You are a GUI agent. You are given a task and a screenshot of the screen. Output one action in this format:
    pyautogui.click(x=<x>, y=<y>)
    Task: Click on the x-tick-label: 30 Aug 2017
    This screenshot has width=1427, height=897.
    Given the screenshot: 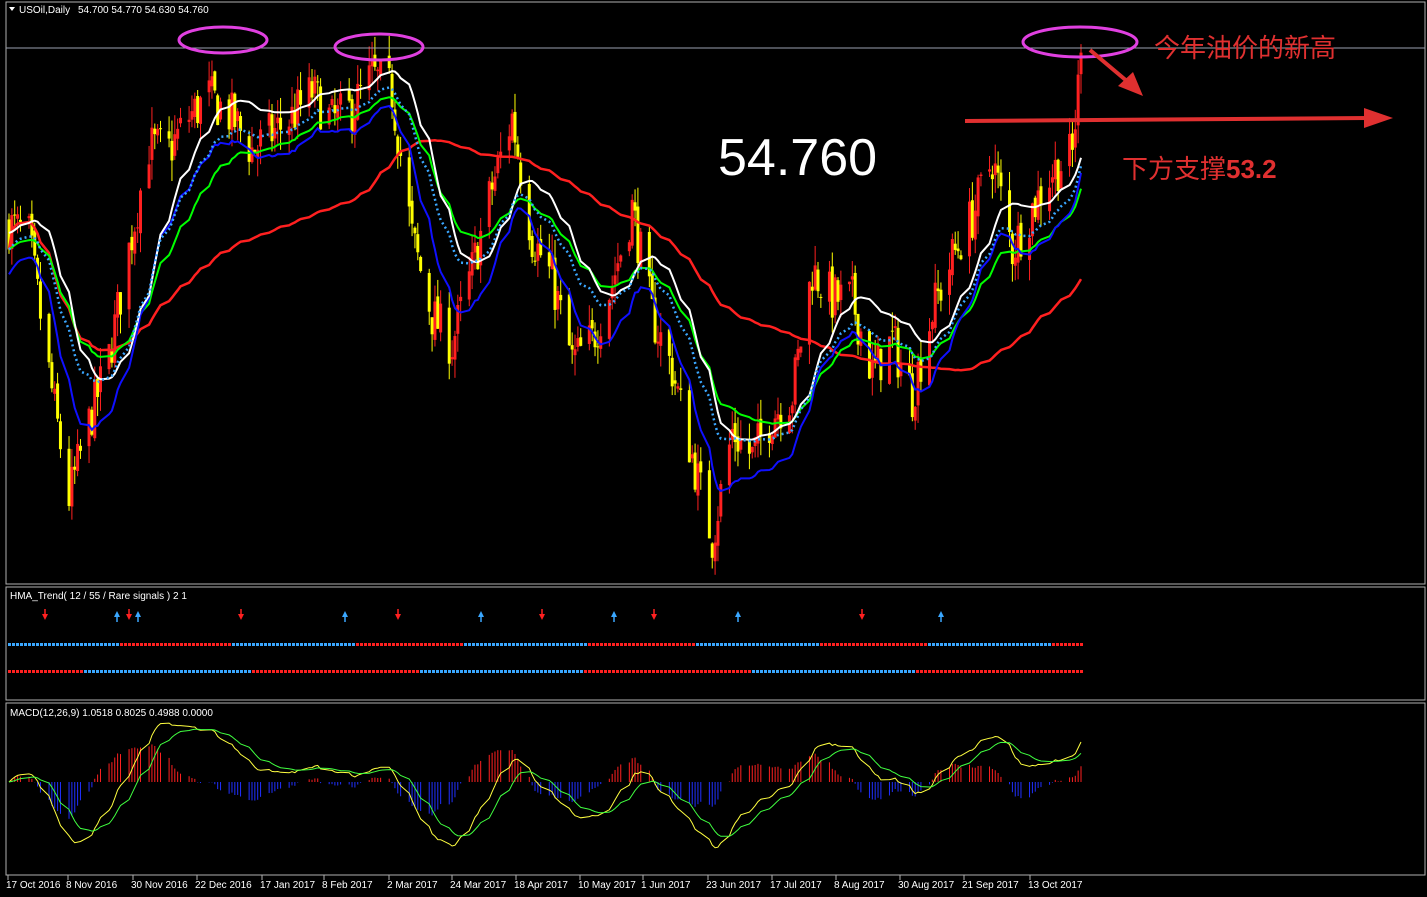 What is the action you would take?
    pyautogui.click(x=926, y=885)
    